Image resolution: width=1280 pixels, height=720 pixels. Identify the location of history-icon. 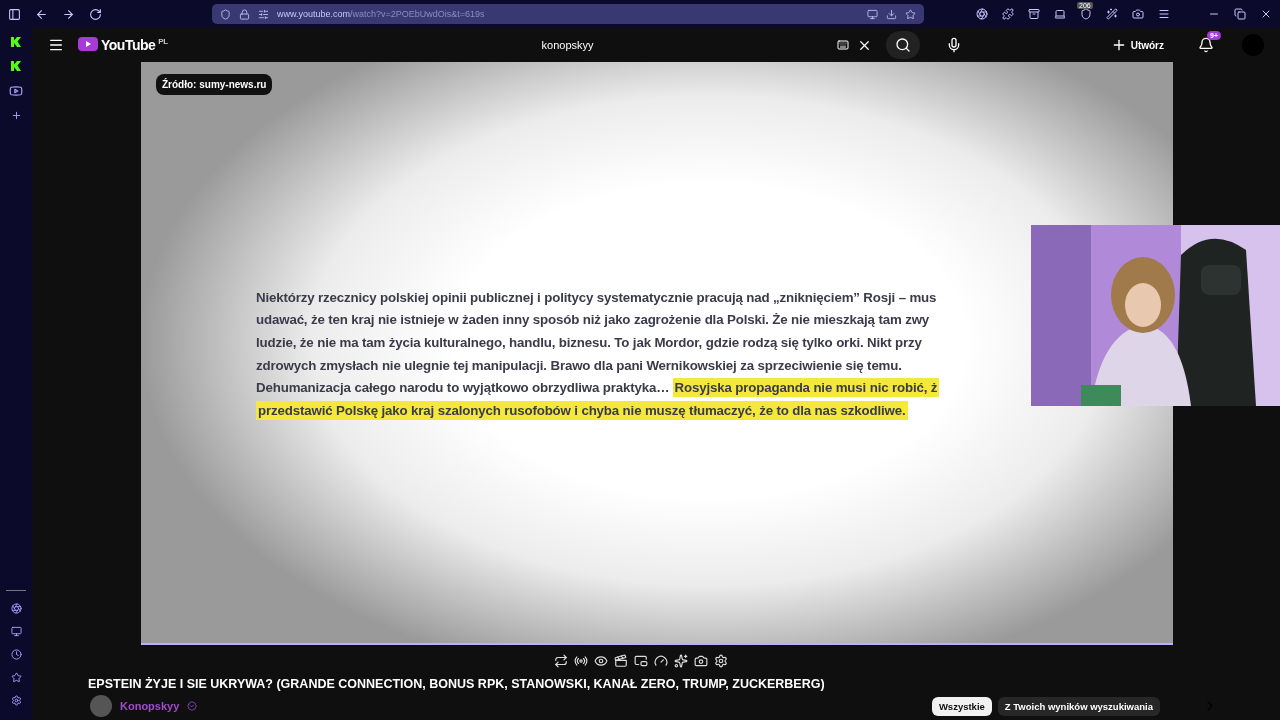
(16, 654).